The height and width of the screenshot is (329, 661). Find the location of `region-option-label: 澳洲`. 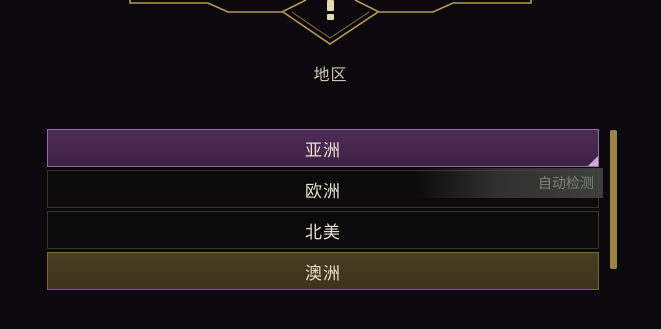

region-option-label: 澳洲 is located at coordinates (323, 273).